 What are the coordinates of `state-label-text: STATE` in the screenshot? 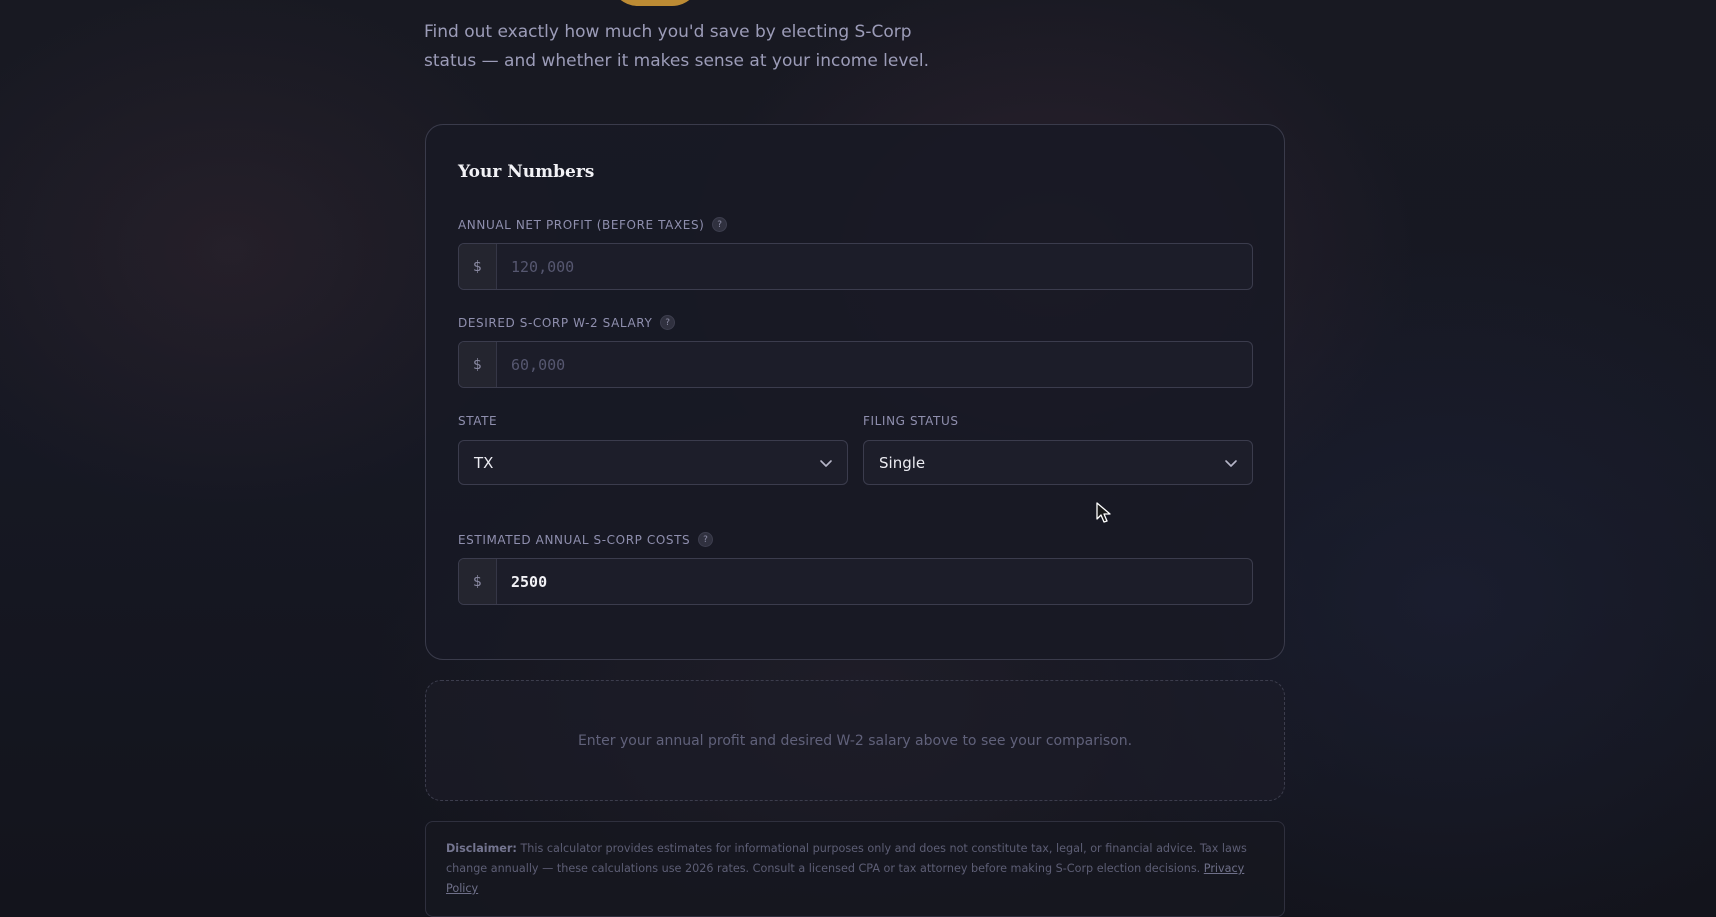 It's located at (478, 421).